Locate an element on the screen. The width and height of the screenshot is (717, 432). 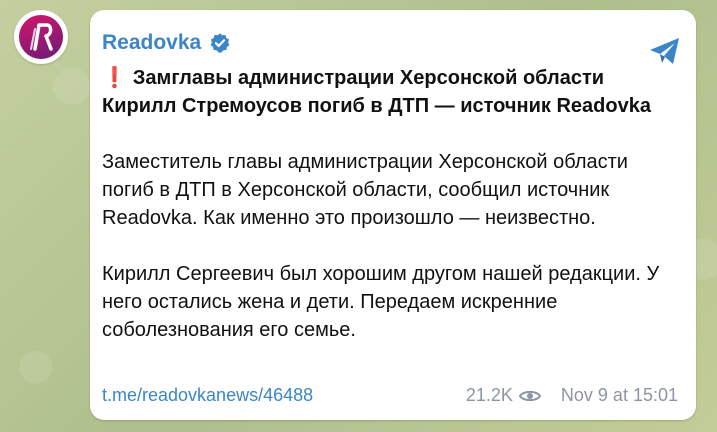
verified-badge-icon is located at coordinates (220, 43).